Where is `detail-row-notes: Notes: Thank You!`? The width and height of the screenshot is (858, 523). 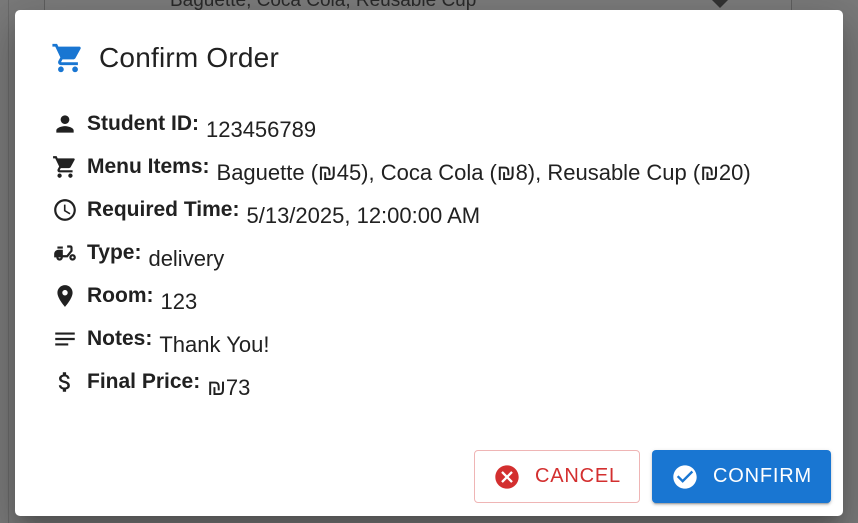
detail-row-notes: Notes: Thank You! is located at coordinates (160, 341).